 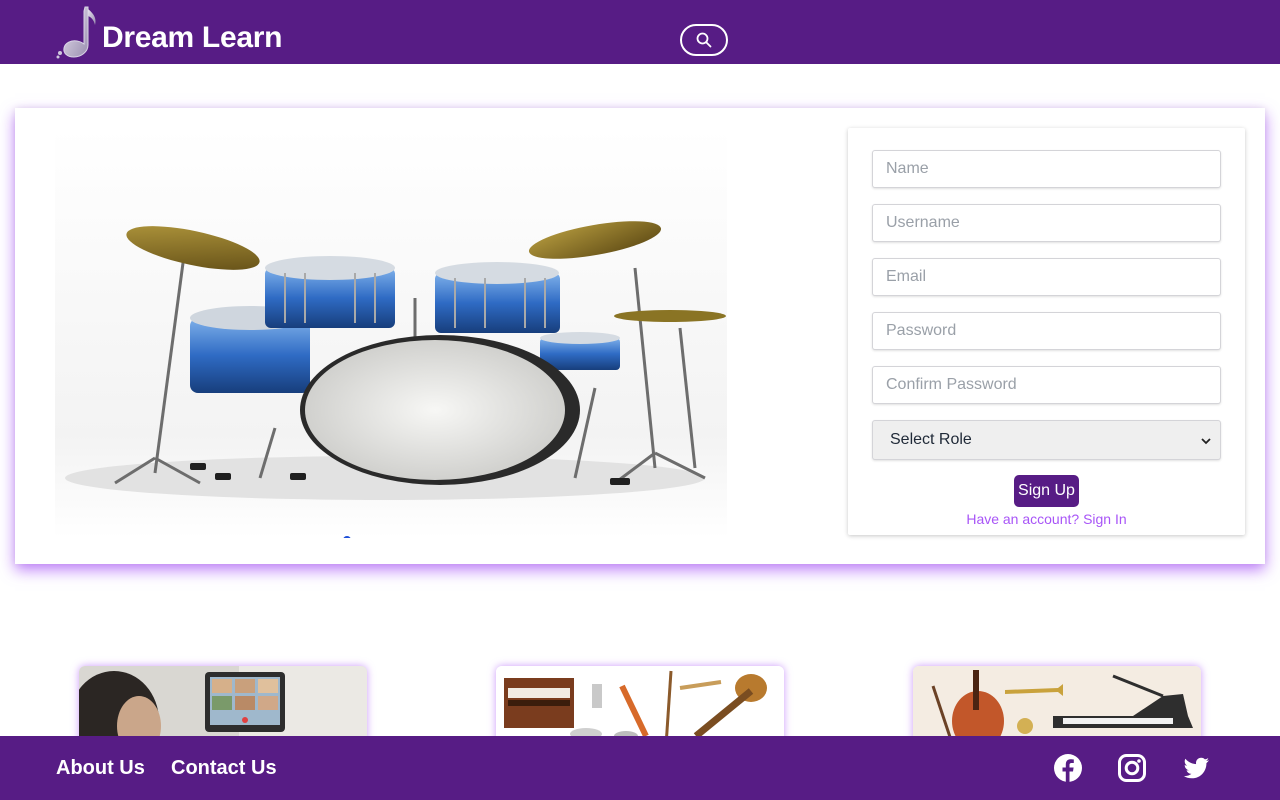 I want to click on instagram-icon, so click(x=1132, y=768).